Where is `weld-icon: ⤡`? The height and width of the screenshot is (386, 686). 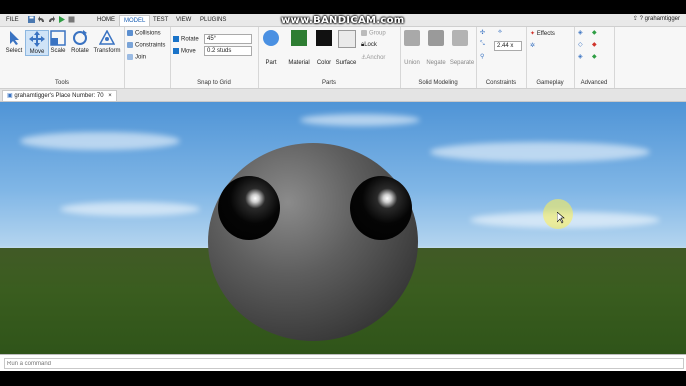
weld-icon: ⤡ is located at coordinates (482, 44).